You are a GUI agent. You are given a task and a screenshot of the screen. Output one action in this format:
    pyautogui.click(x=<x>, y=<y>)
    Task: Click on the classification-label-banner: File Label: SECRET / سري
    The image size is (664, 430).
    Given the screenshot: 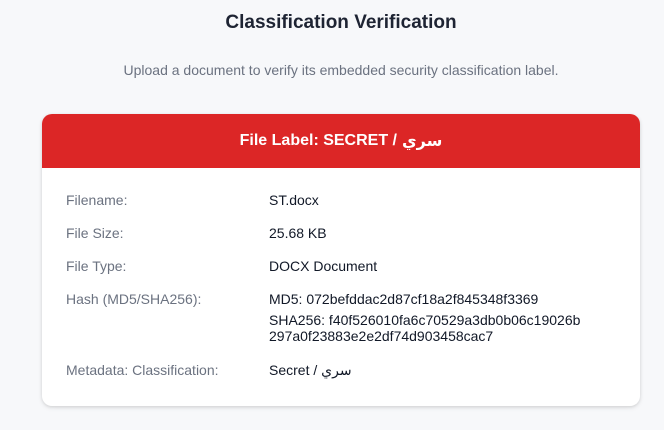 What is the action you would take?
    pyautogui.click(x=341, y=141)
    